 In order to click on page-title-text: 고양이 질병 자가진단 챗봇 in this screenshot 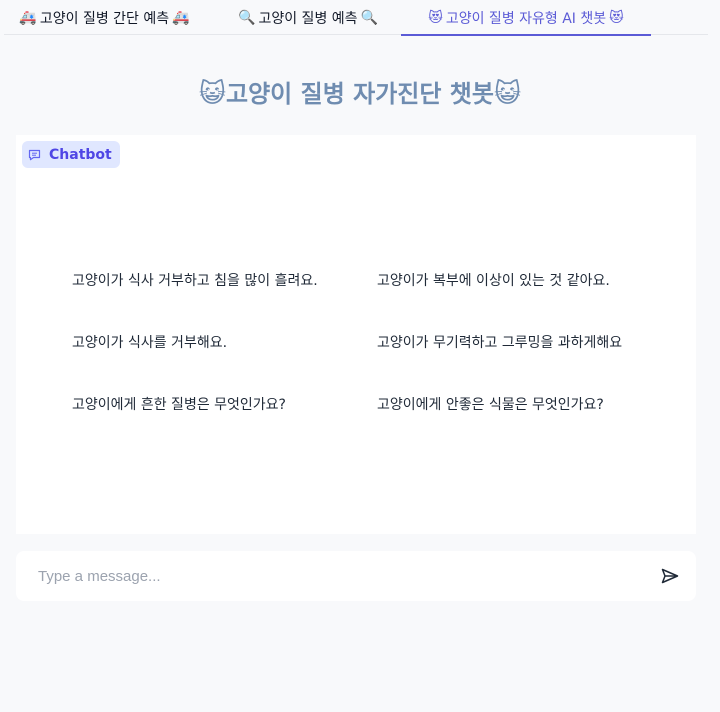, I will do `click(360, 94)`.